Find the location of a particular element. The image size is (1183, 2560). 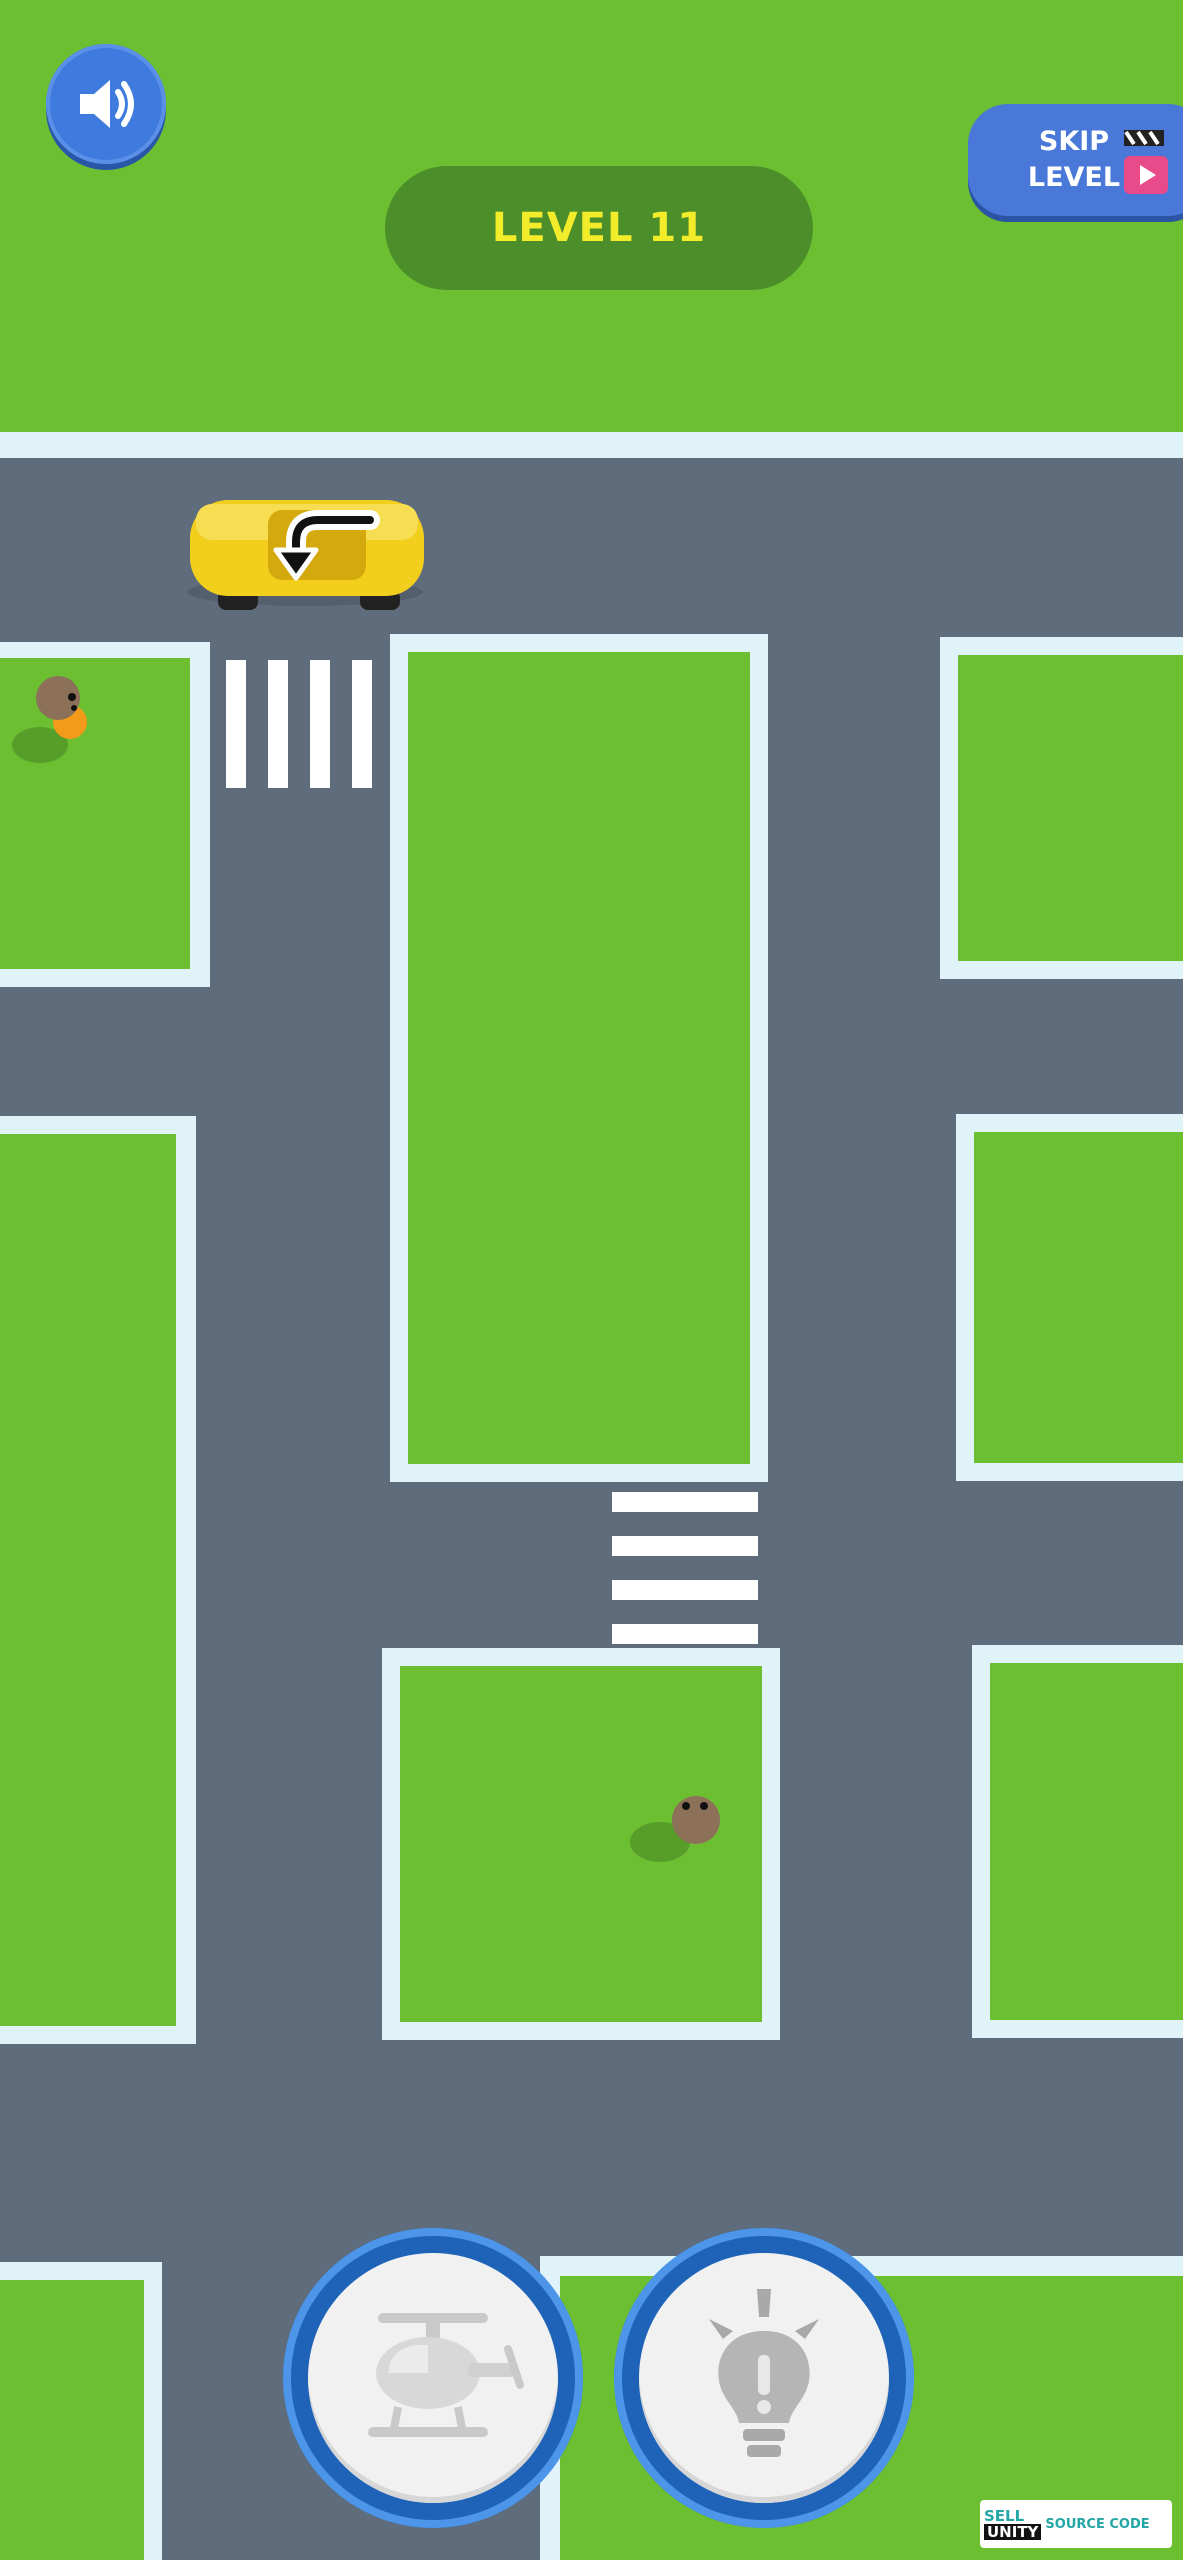

watermark-line3: SOURCE CODE is located at coordinates (1097, 2524).